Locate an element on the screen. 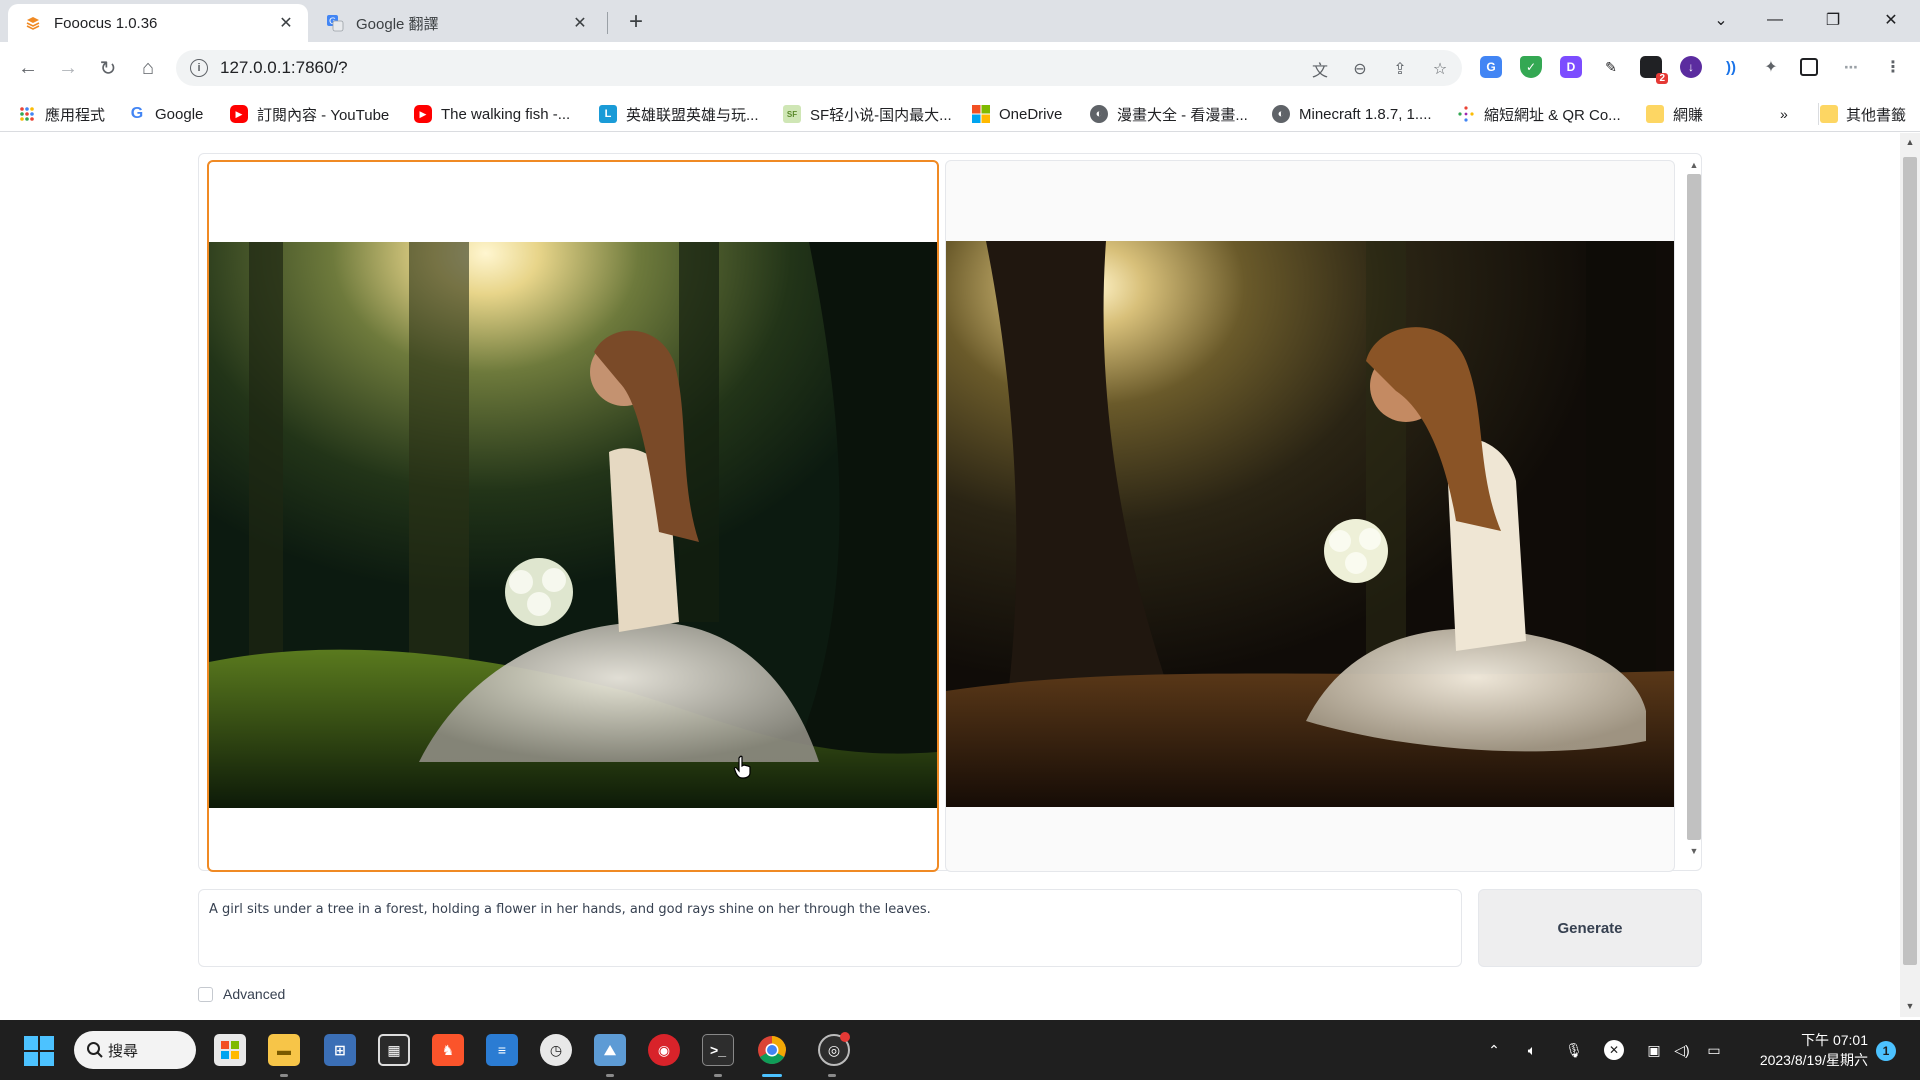 This screenshot has width=1920, height=1080. fooocus-icon is located at coordinates (33, 23).